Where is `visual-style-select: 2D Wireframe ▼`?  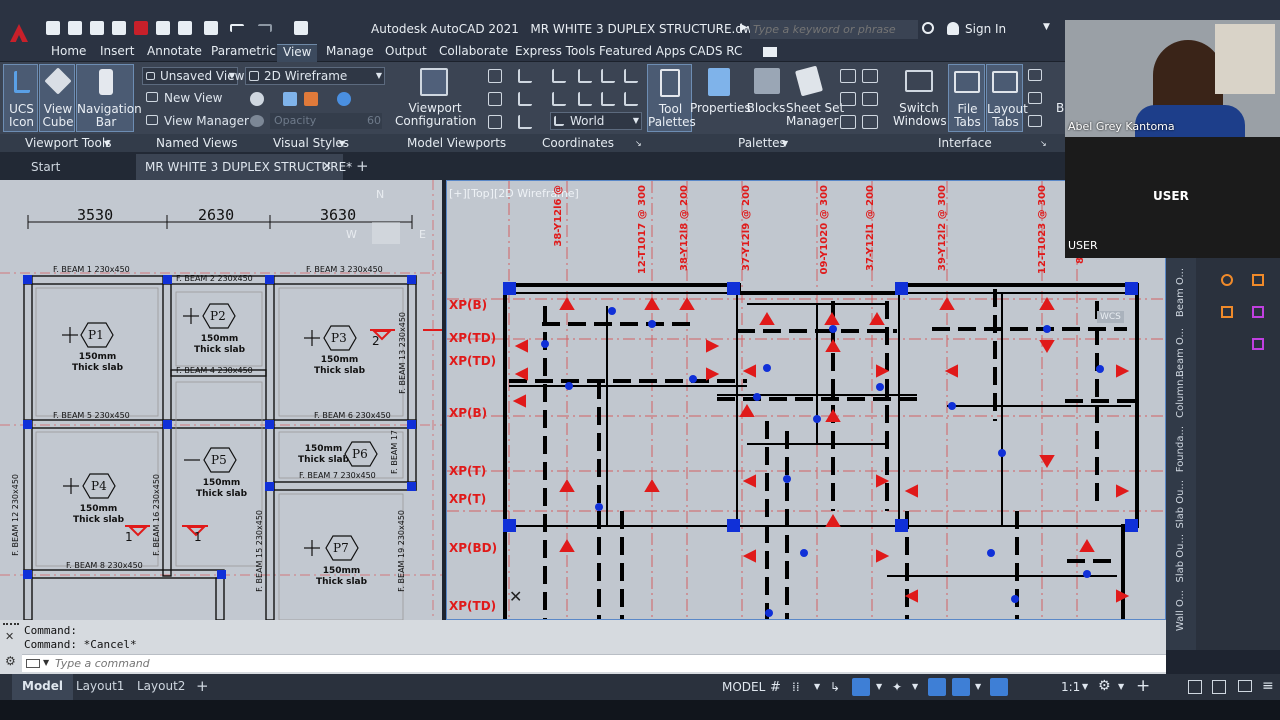
visual-style-select: 2D Wireframe ▼ is located at coordinates (315, 76).